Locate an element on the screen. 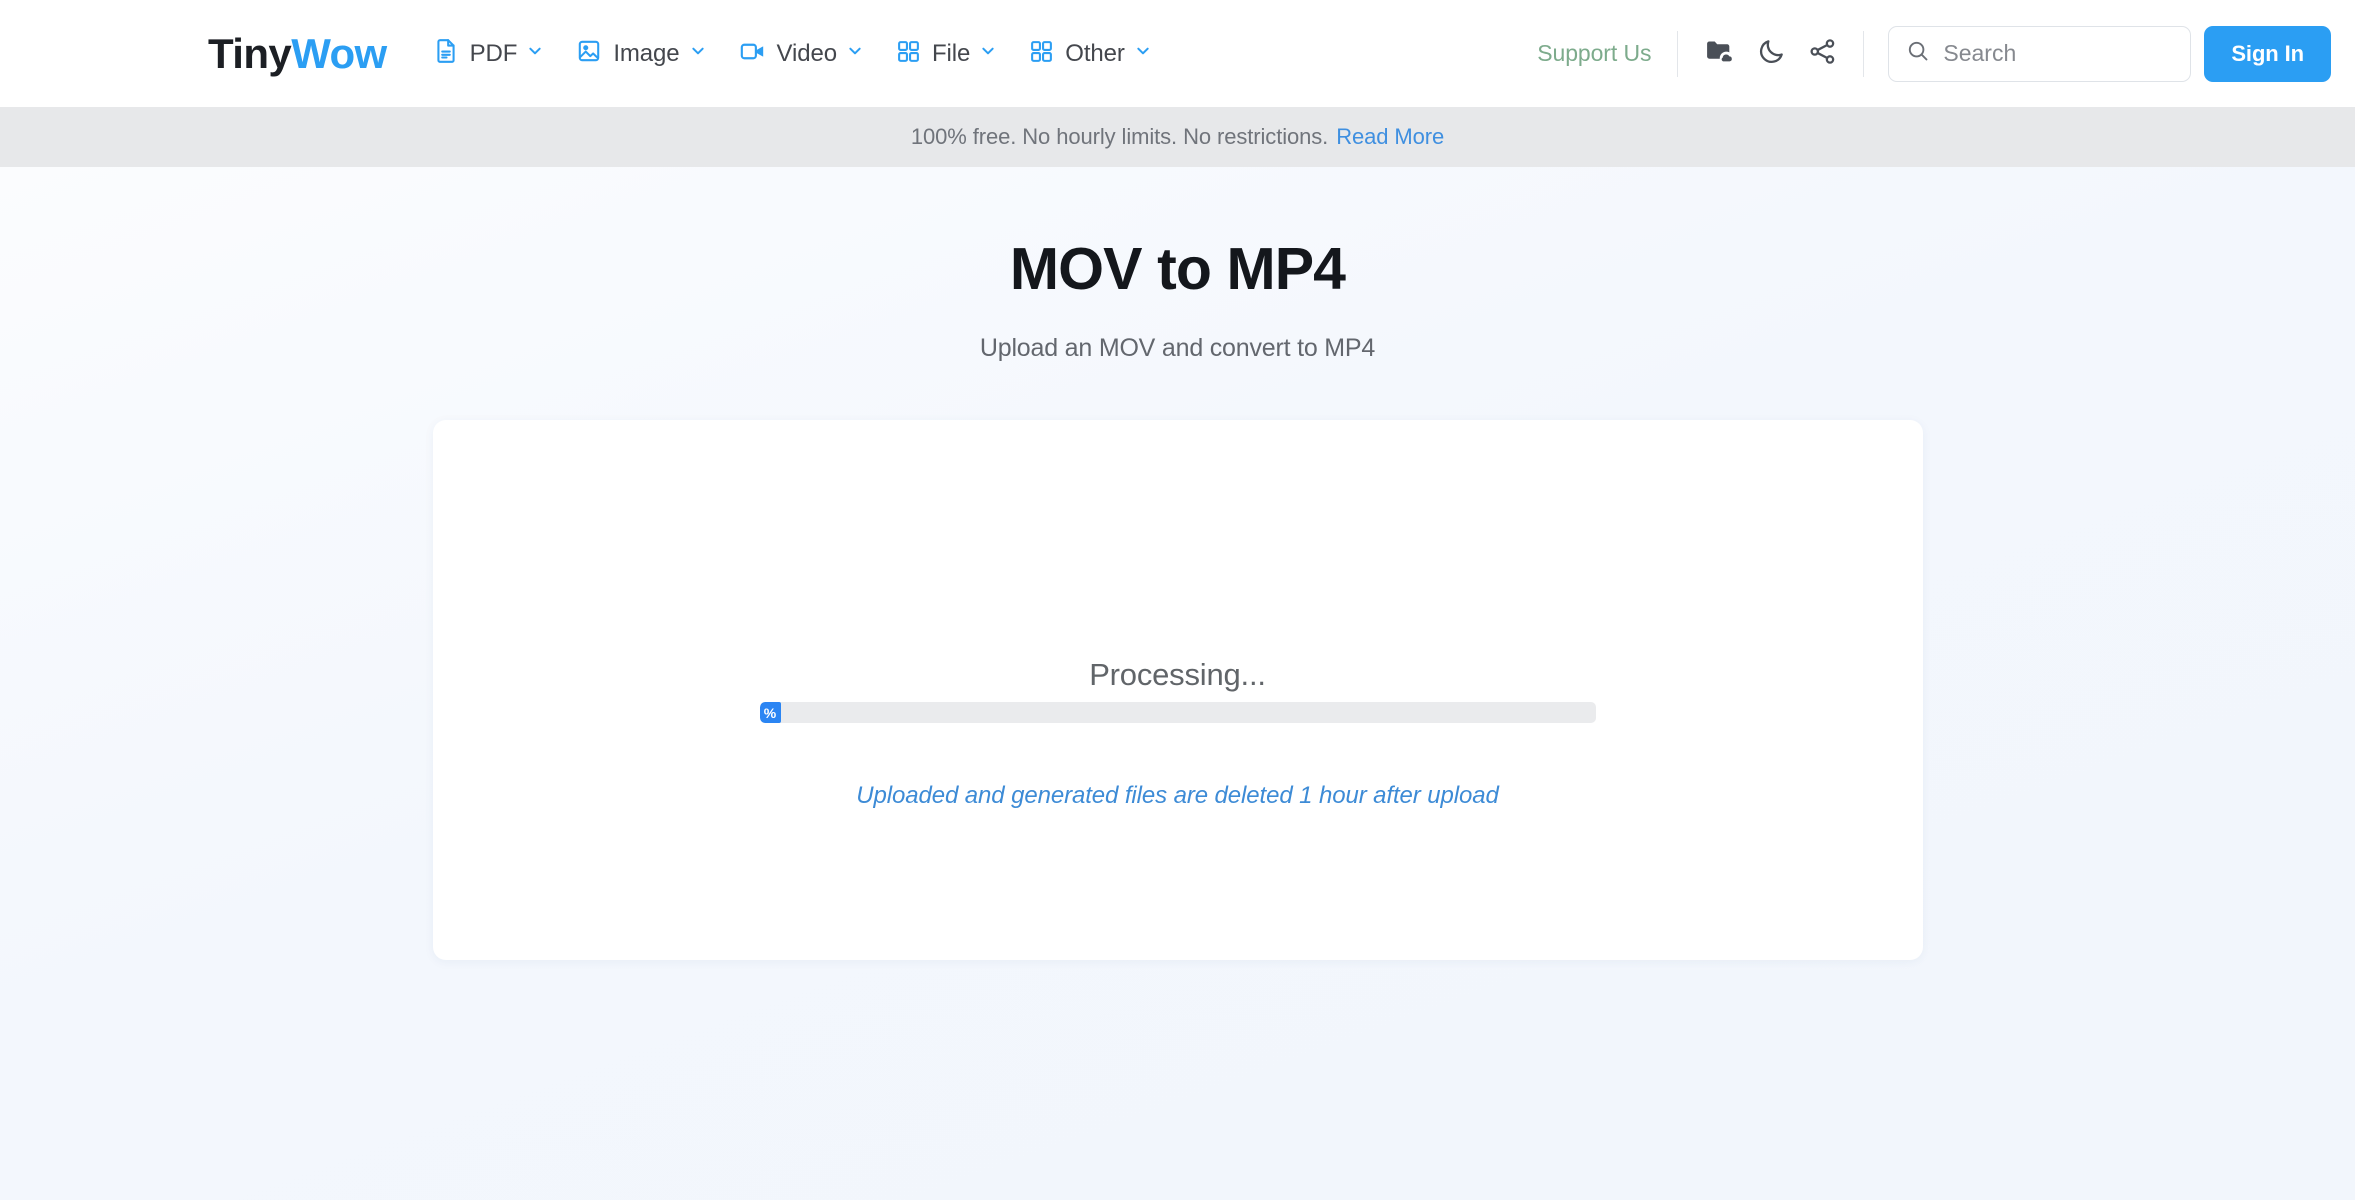 This screenshot has height=1200, width=2355. progress-bar: % is located at coordinates (1177, 712).